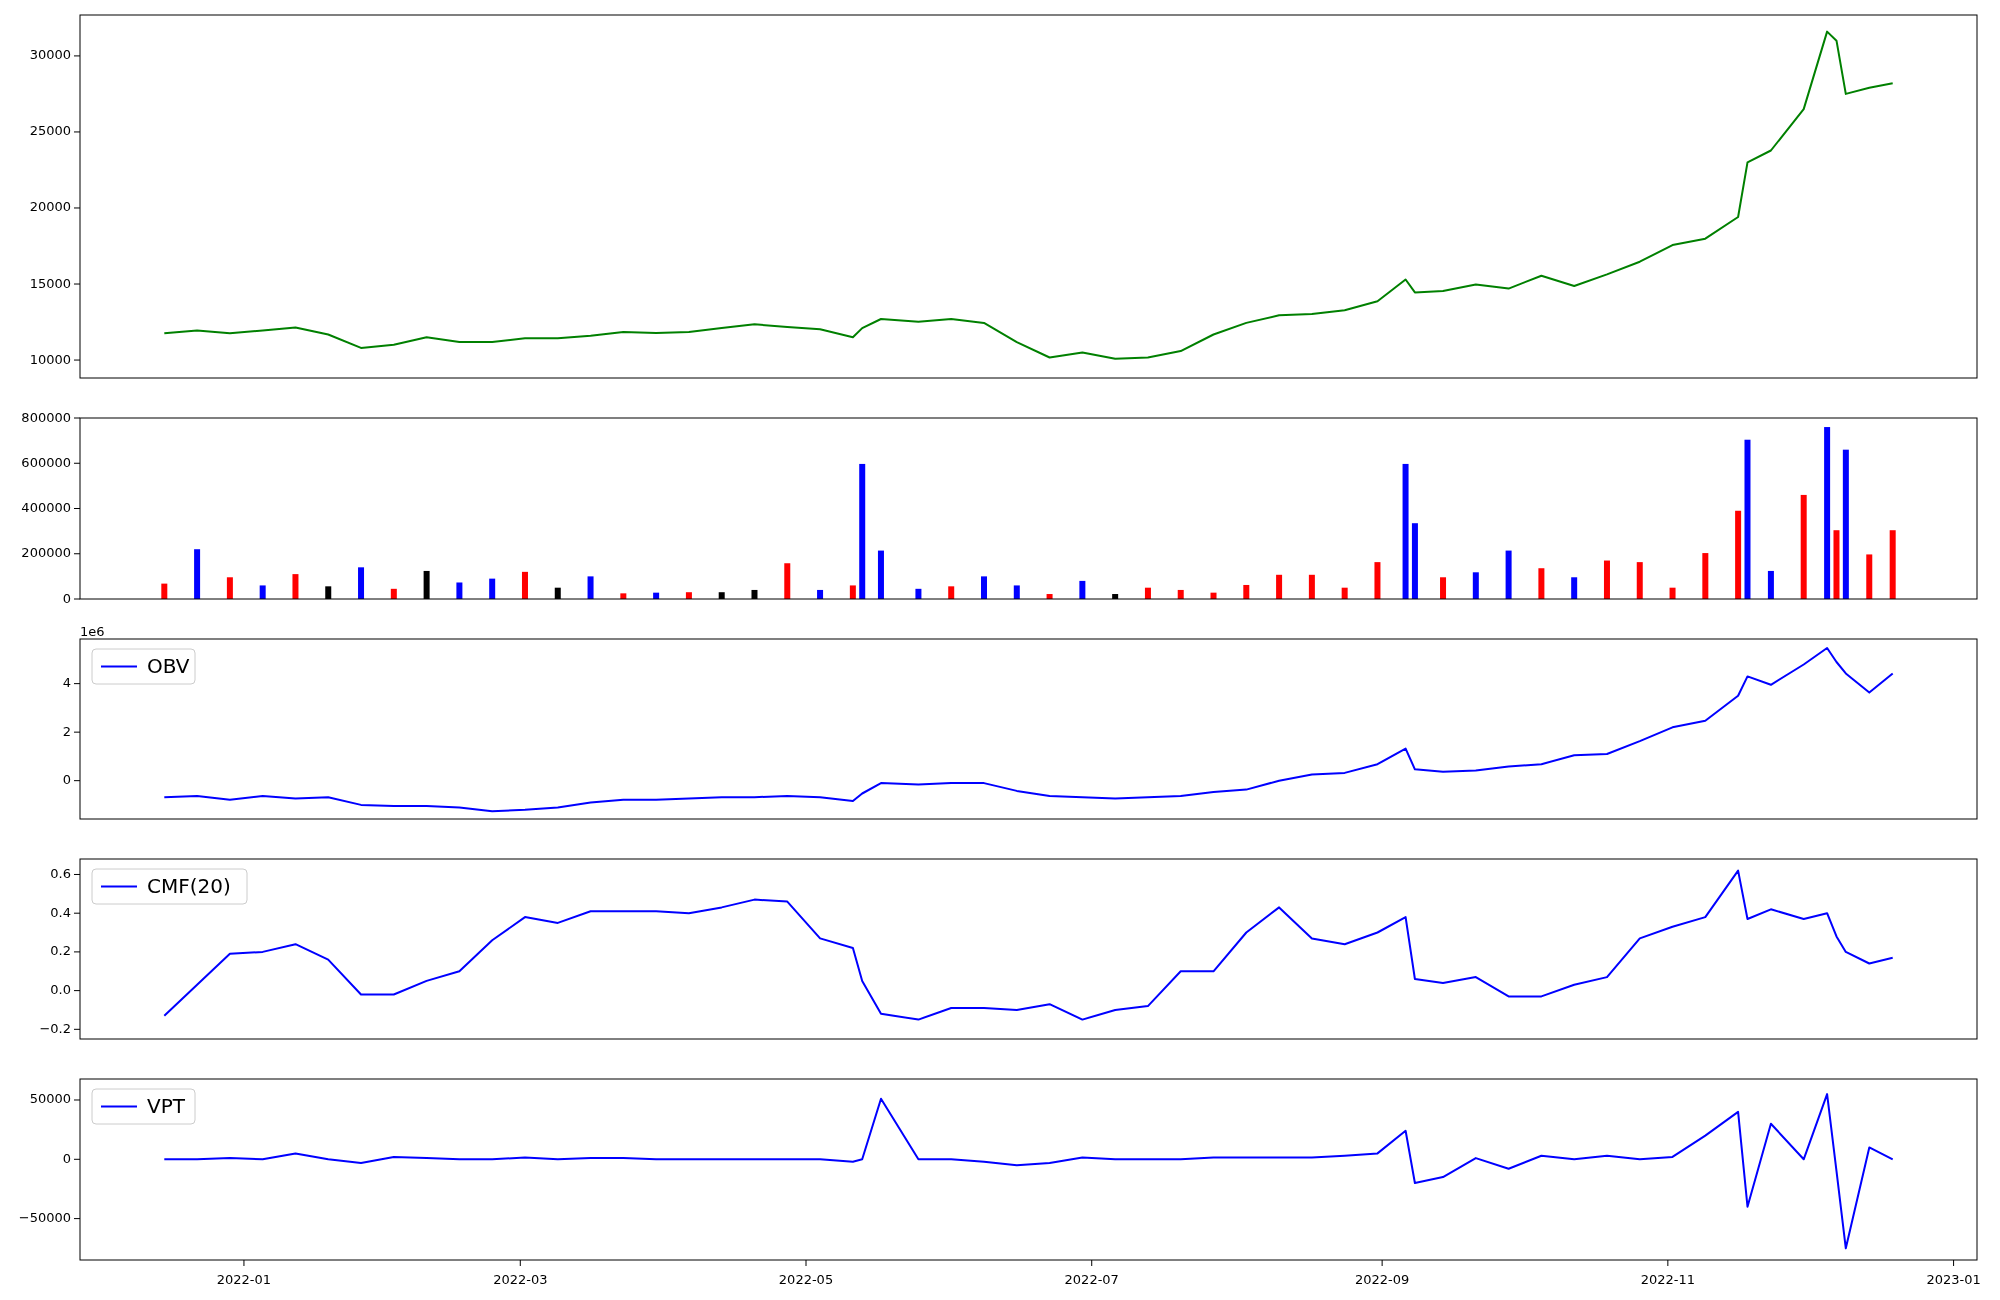 The width and height of the screenshot is (2000, 1300). I want to click on tick-label: 10000, so click(50, 359).